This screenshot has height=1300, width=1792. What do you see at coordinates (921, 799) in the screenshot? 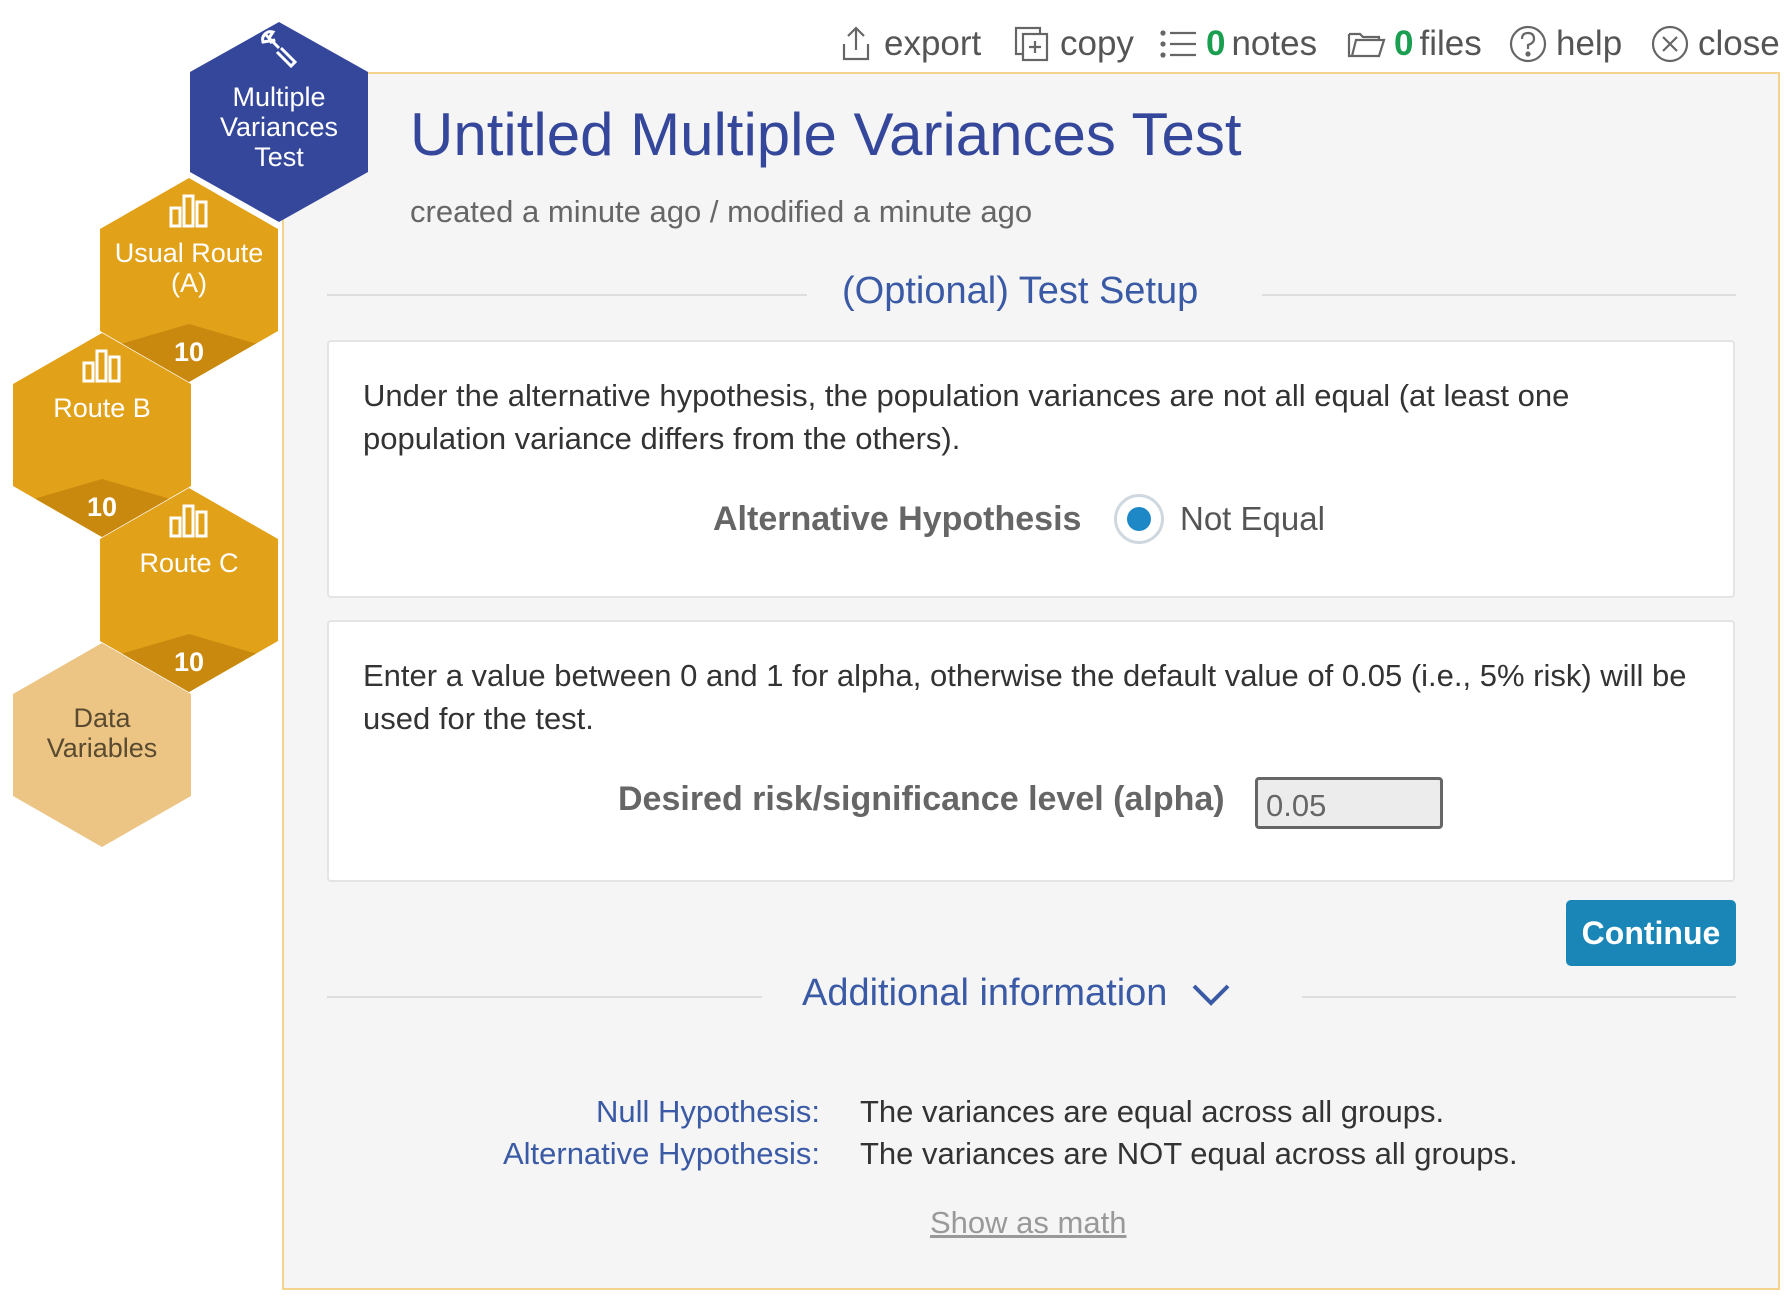
I see `alpha-label: Desired risk/significance level (alpha)` at bounding box center [921, 799].